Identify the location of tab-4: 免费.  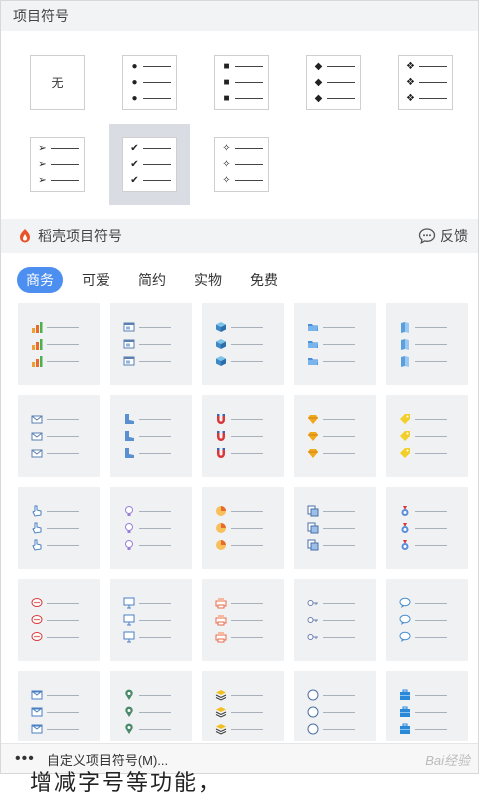
(264, 280).